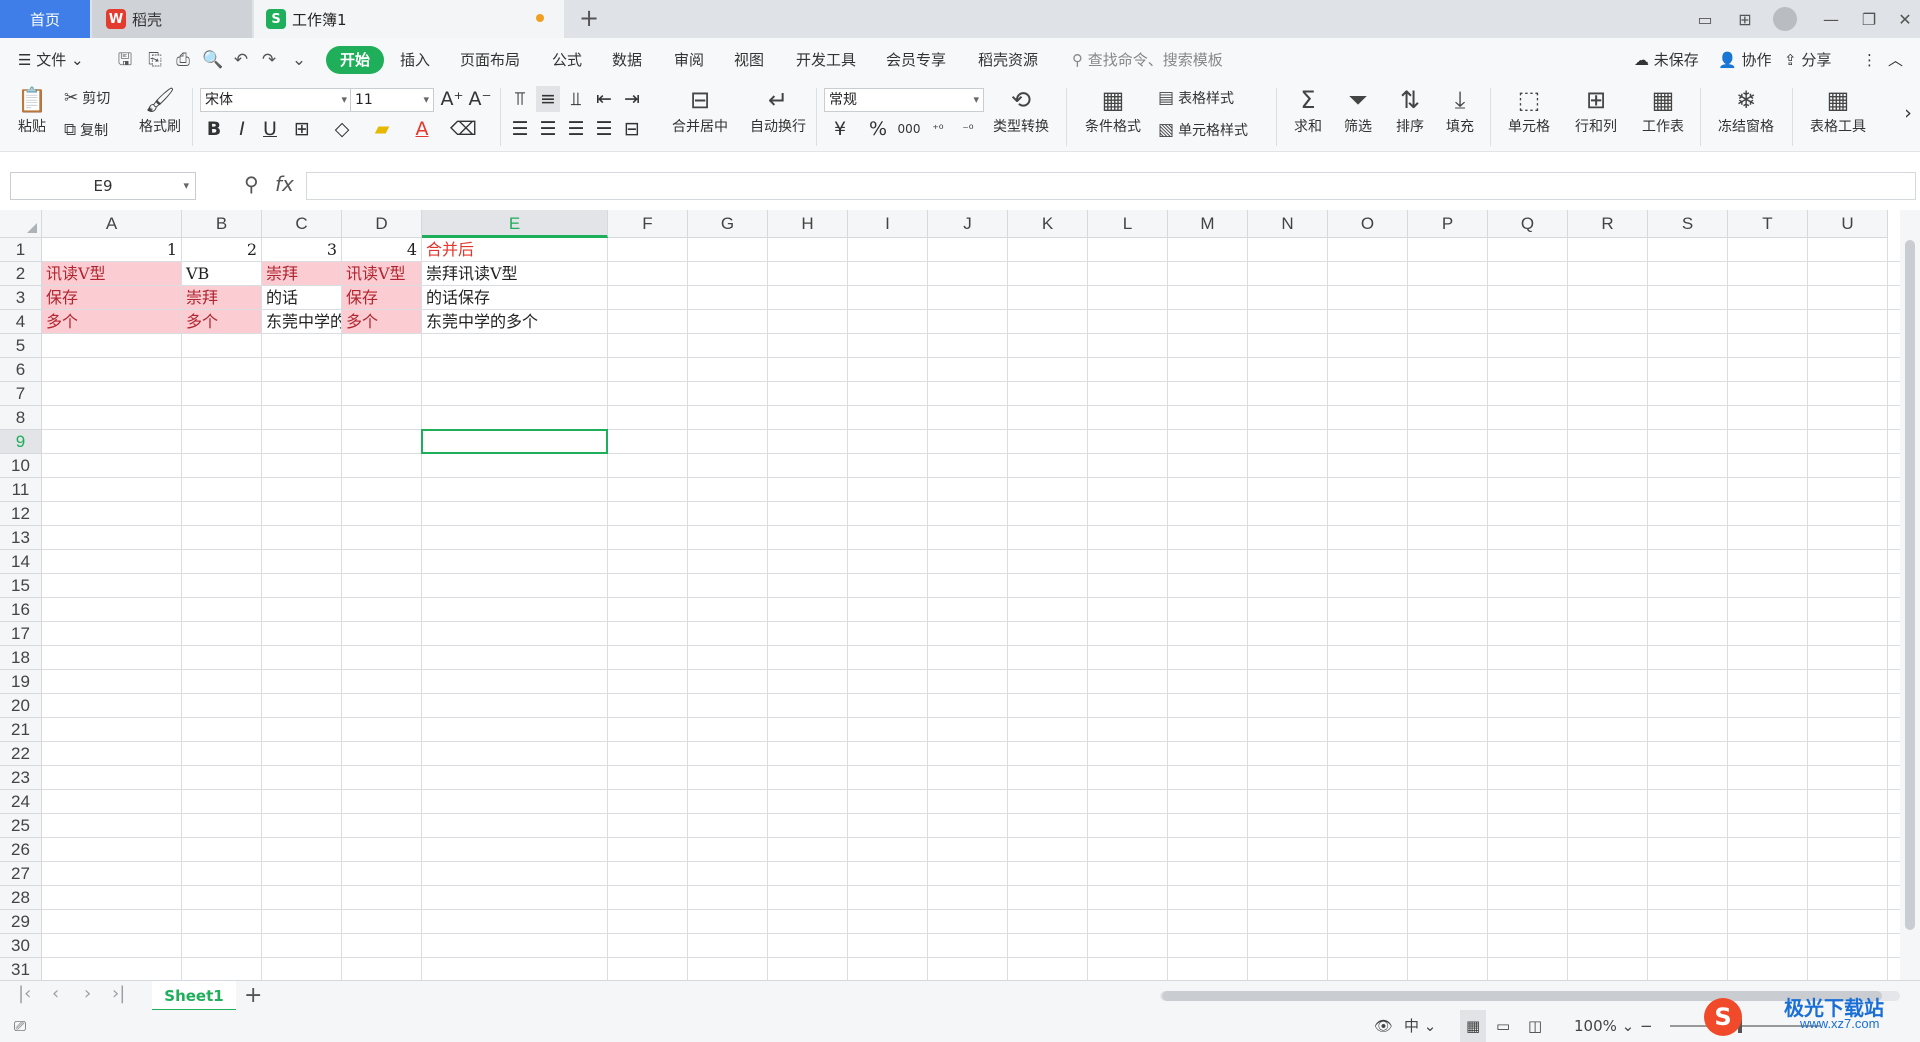  What do you see at coordinates (1048, 224) in the screenshot?
I see `column-header-k: K` at bounding box center [1048, 224].